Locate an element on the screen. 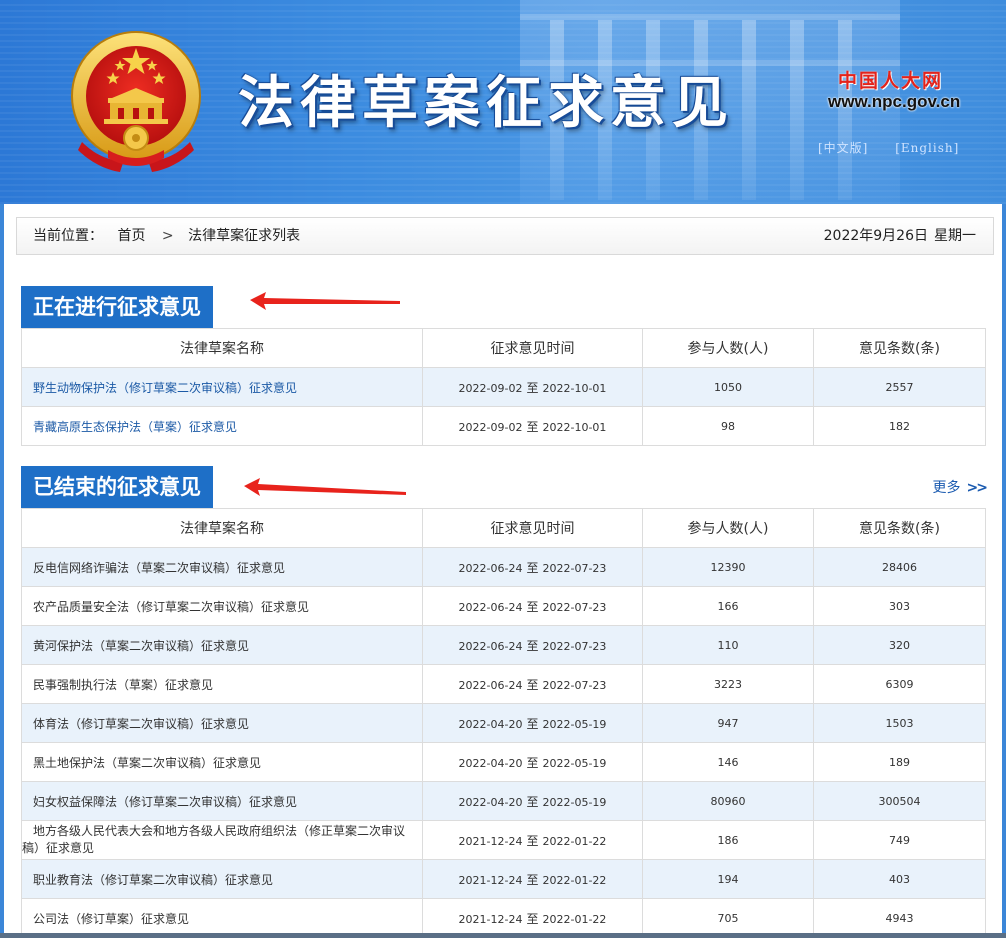 The height and width of the screenshot is (938, 1006). draft-link: 黑土地保护法（草案二次审议稿）征求意见 is located at coordinates (147, 763).